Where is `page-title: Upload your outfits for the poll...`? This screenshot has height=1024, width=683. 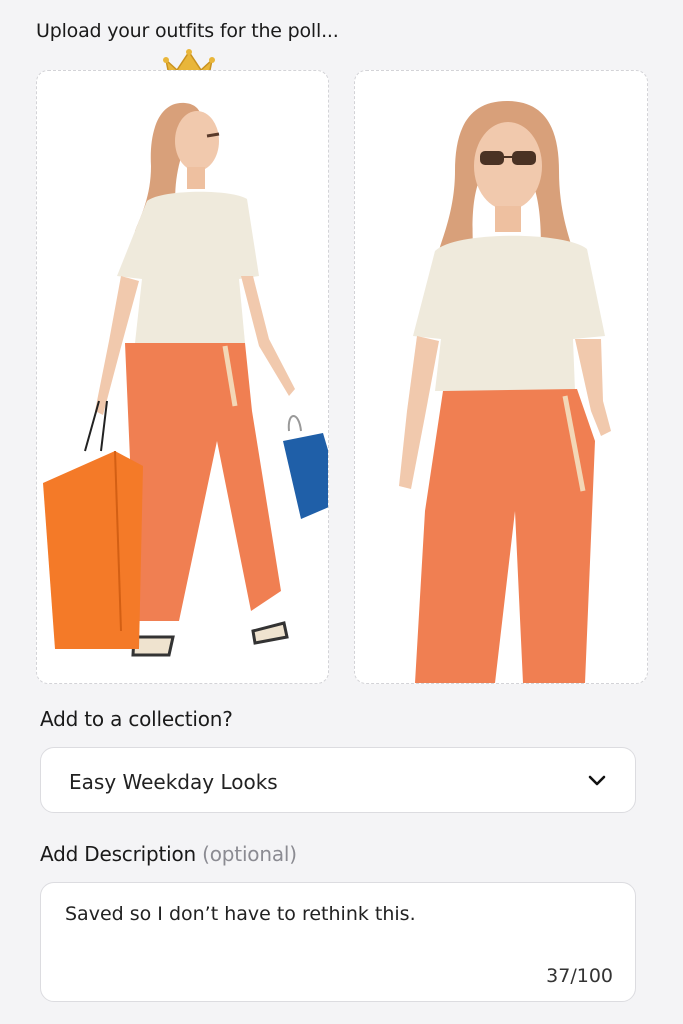 page-title: Upload your outfits for the poll... is located at coordinates (187, 31).